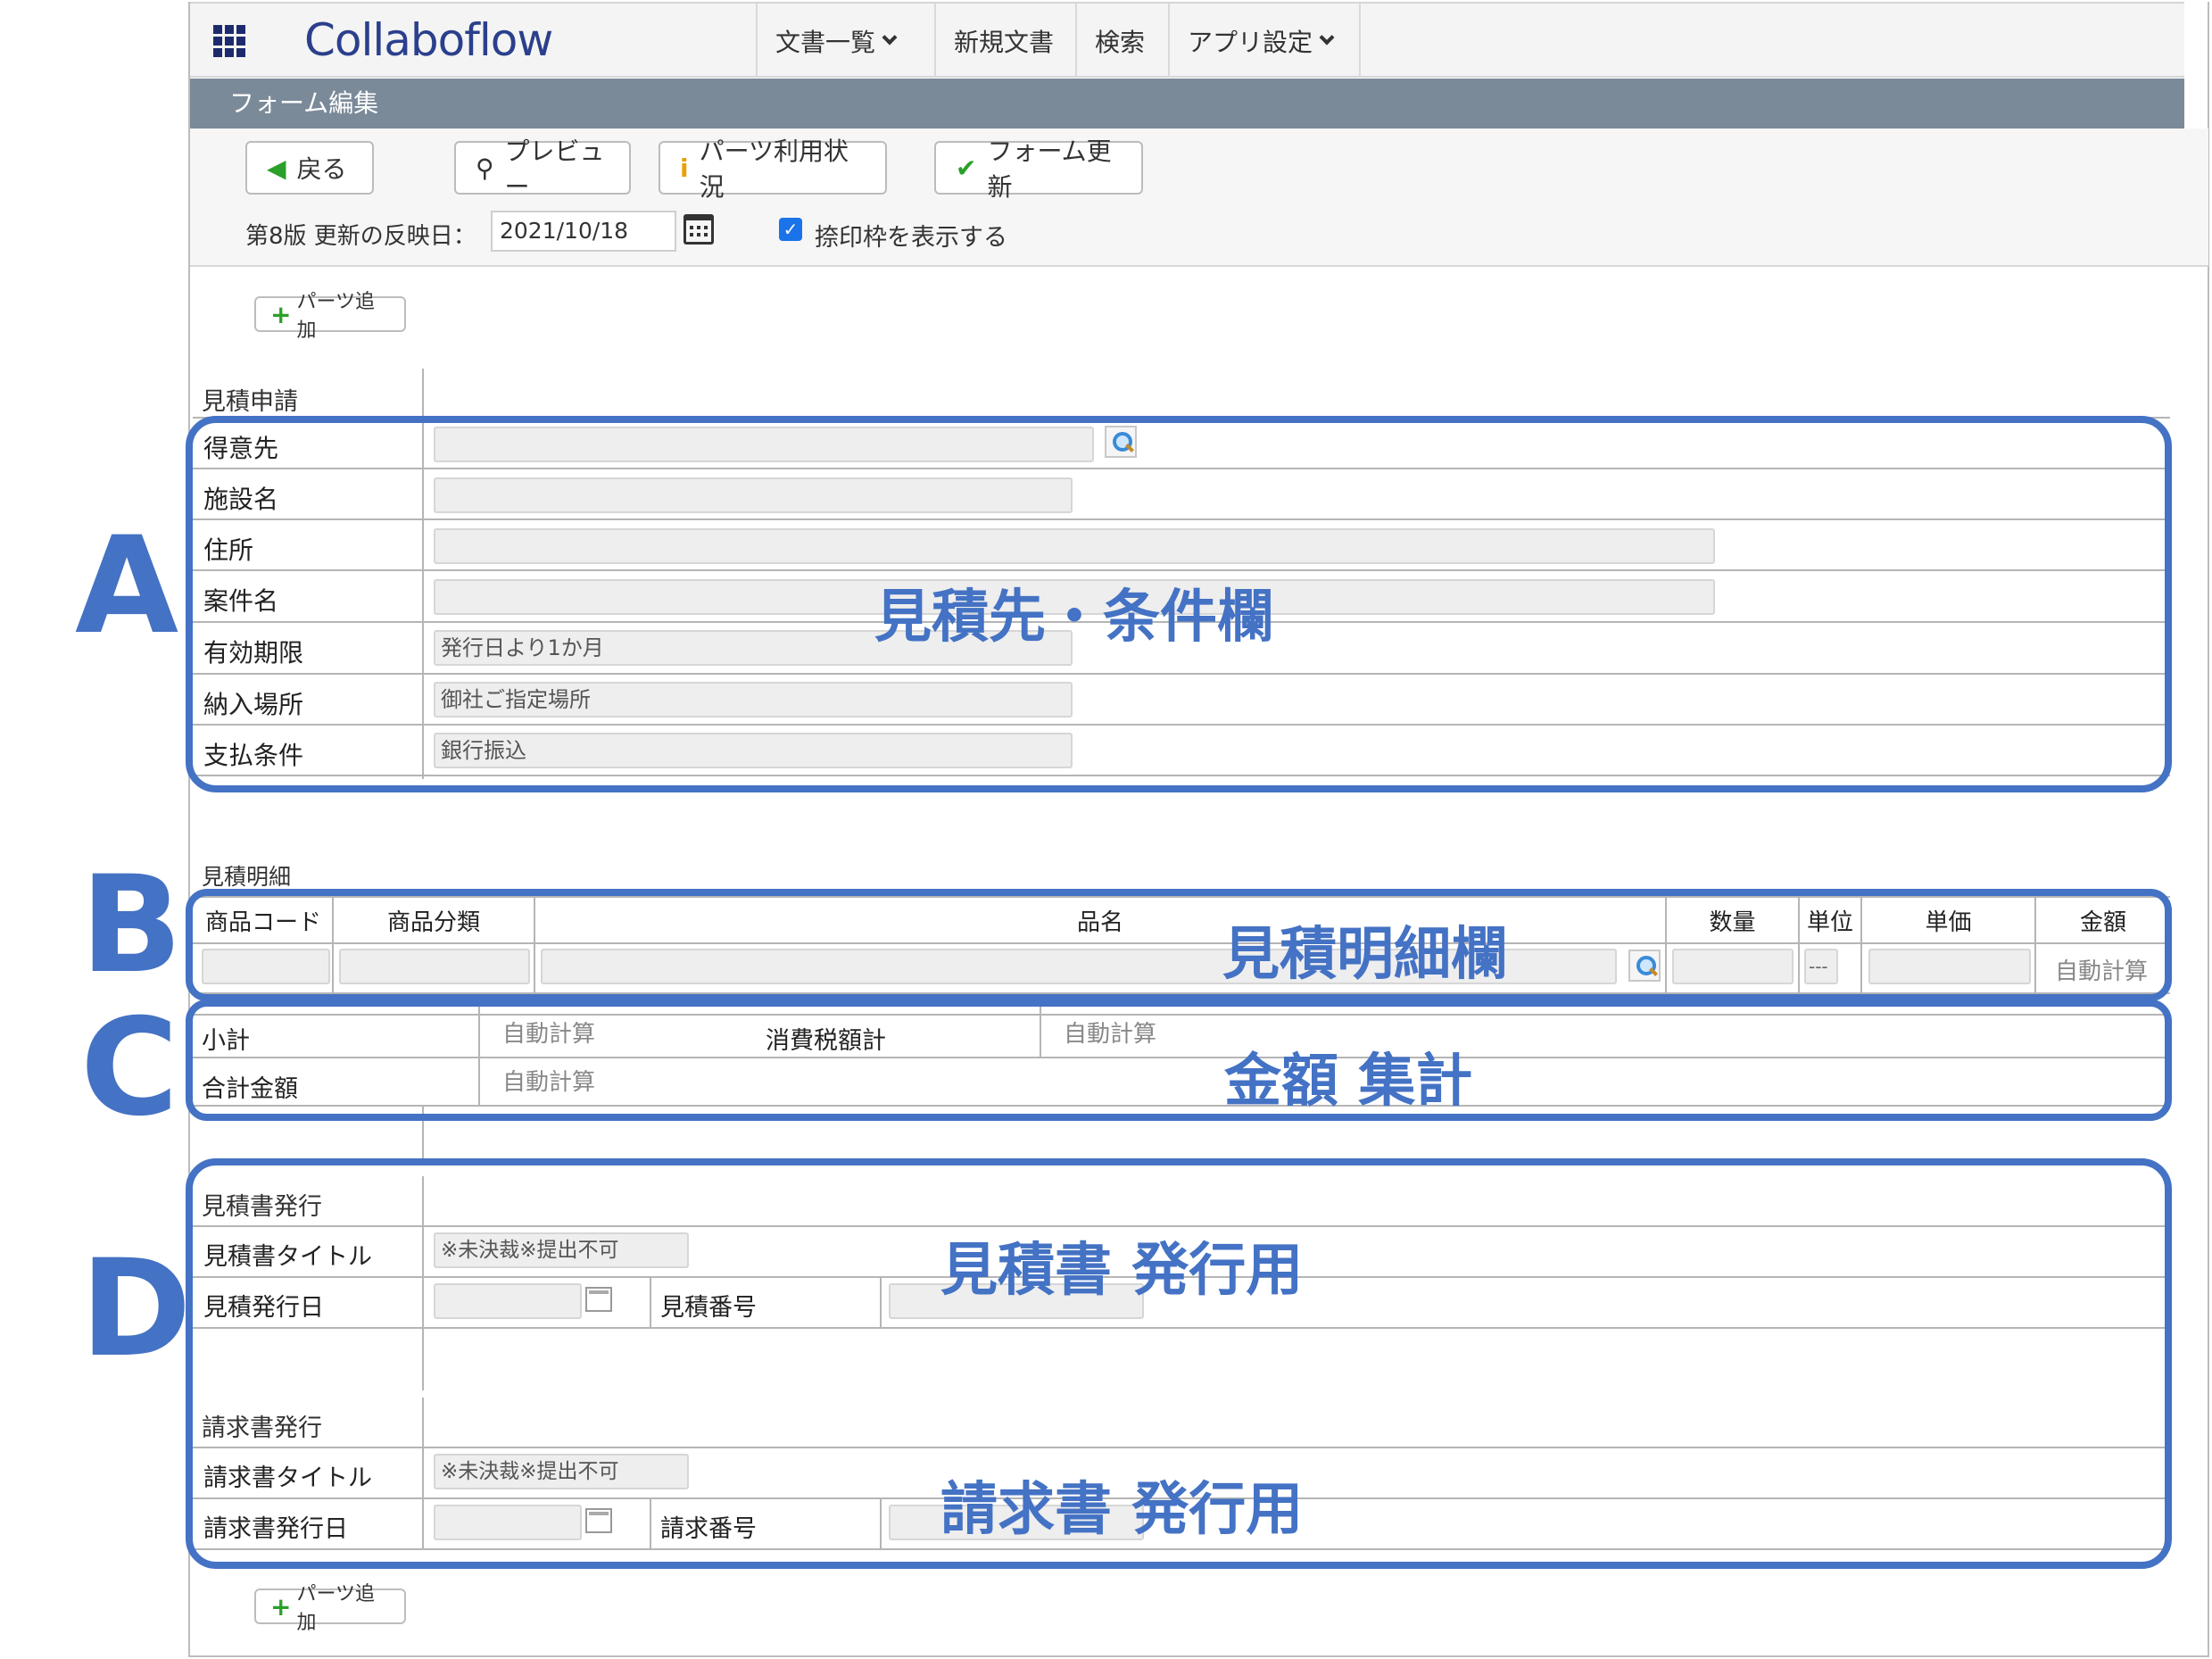 The height and width of the screenshot is (1659, 2212). I want to click on nav-app-settings-label: アプリ設定, so click(1250, 42).